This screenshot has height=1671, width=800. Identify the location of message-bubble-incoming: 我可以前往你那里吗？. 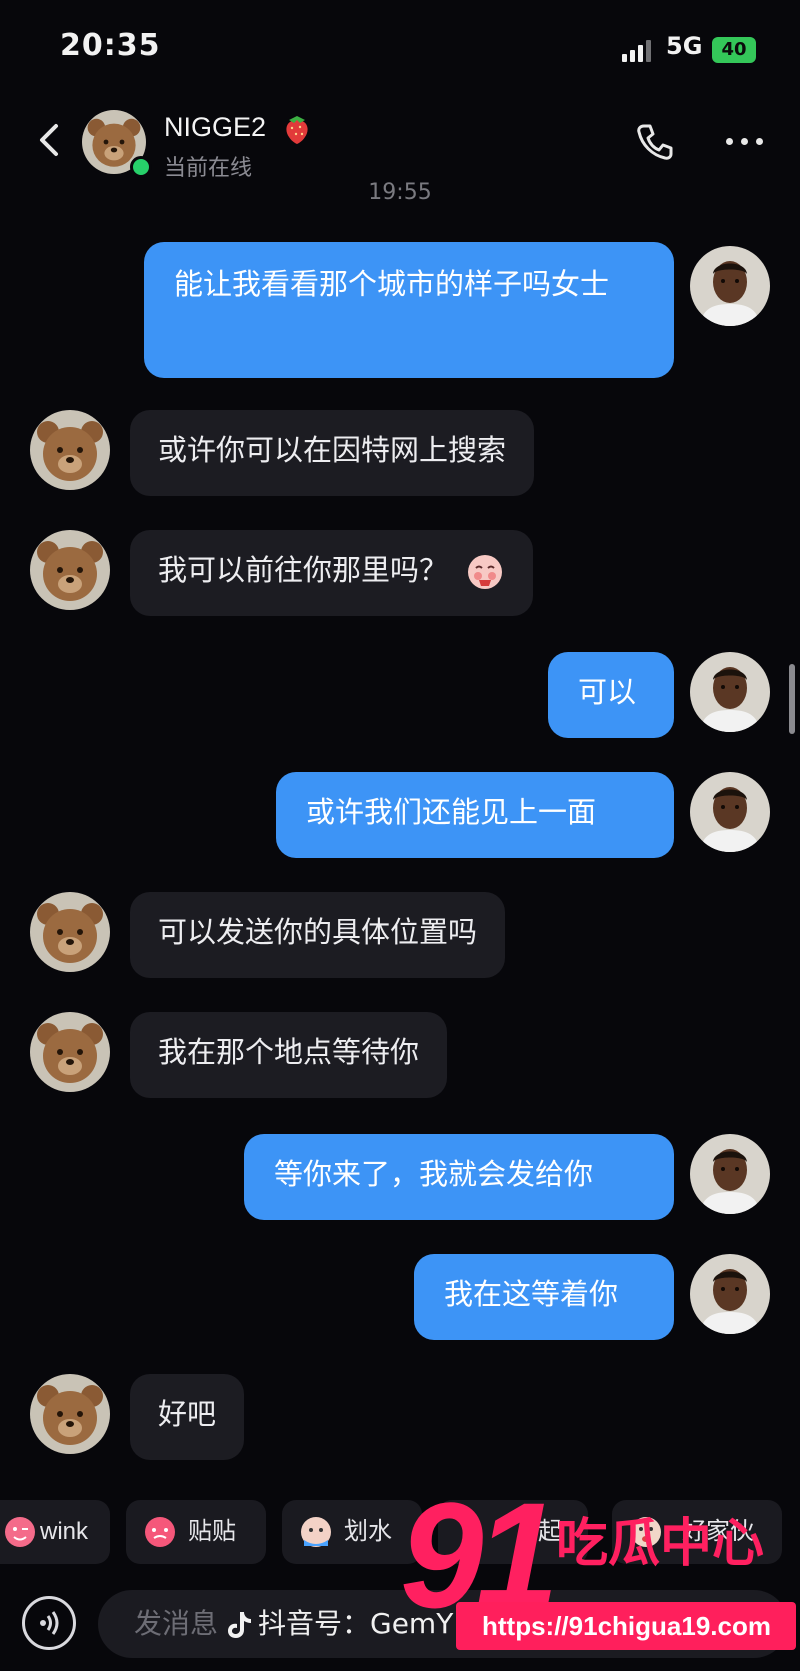
(332, 573).